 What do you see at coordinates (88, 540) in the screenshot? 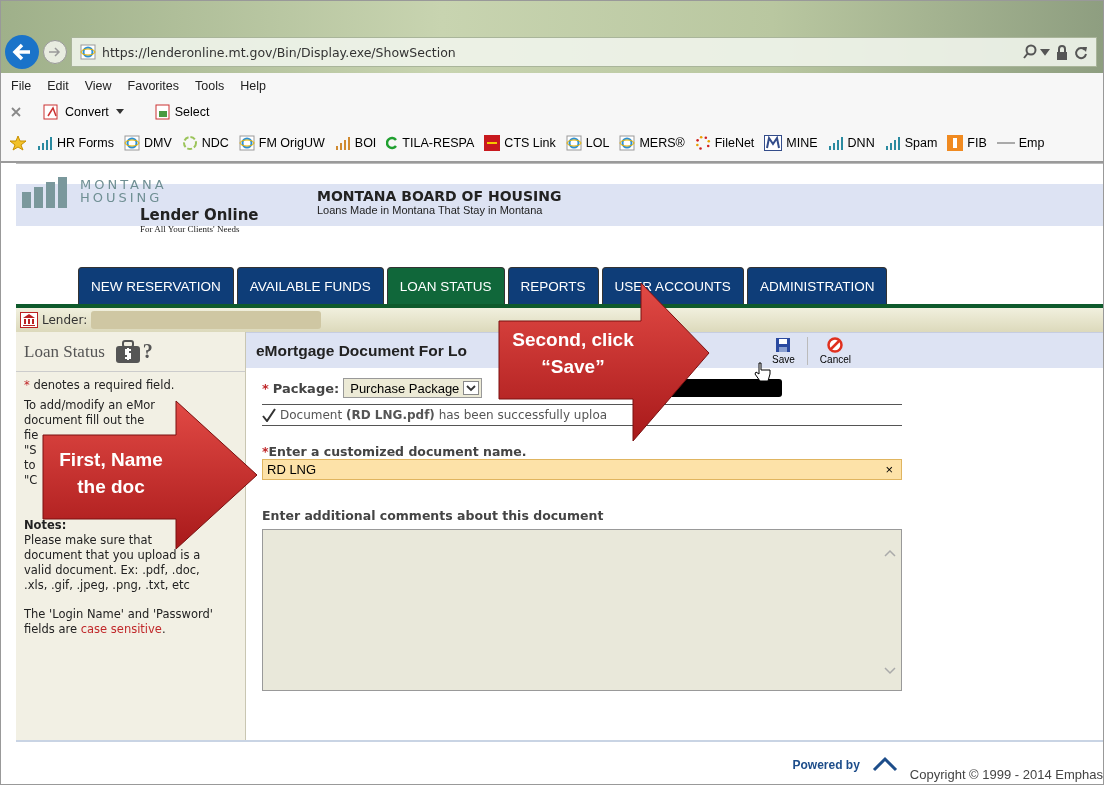
I see `notes-text: Please make sure that` at bounding box center [88, 540].